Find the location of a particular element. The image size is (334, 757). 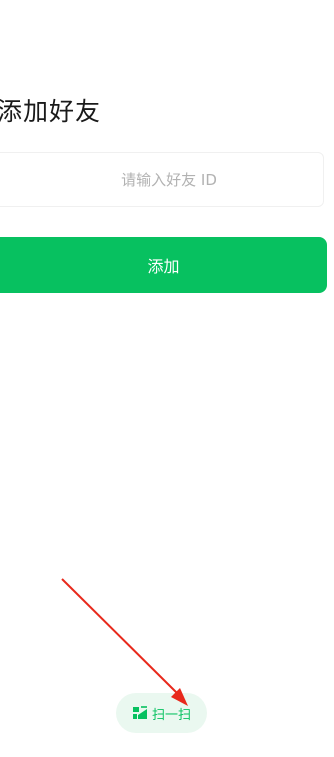

add-button: 添加 is located at coordinates (163, 265).